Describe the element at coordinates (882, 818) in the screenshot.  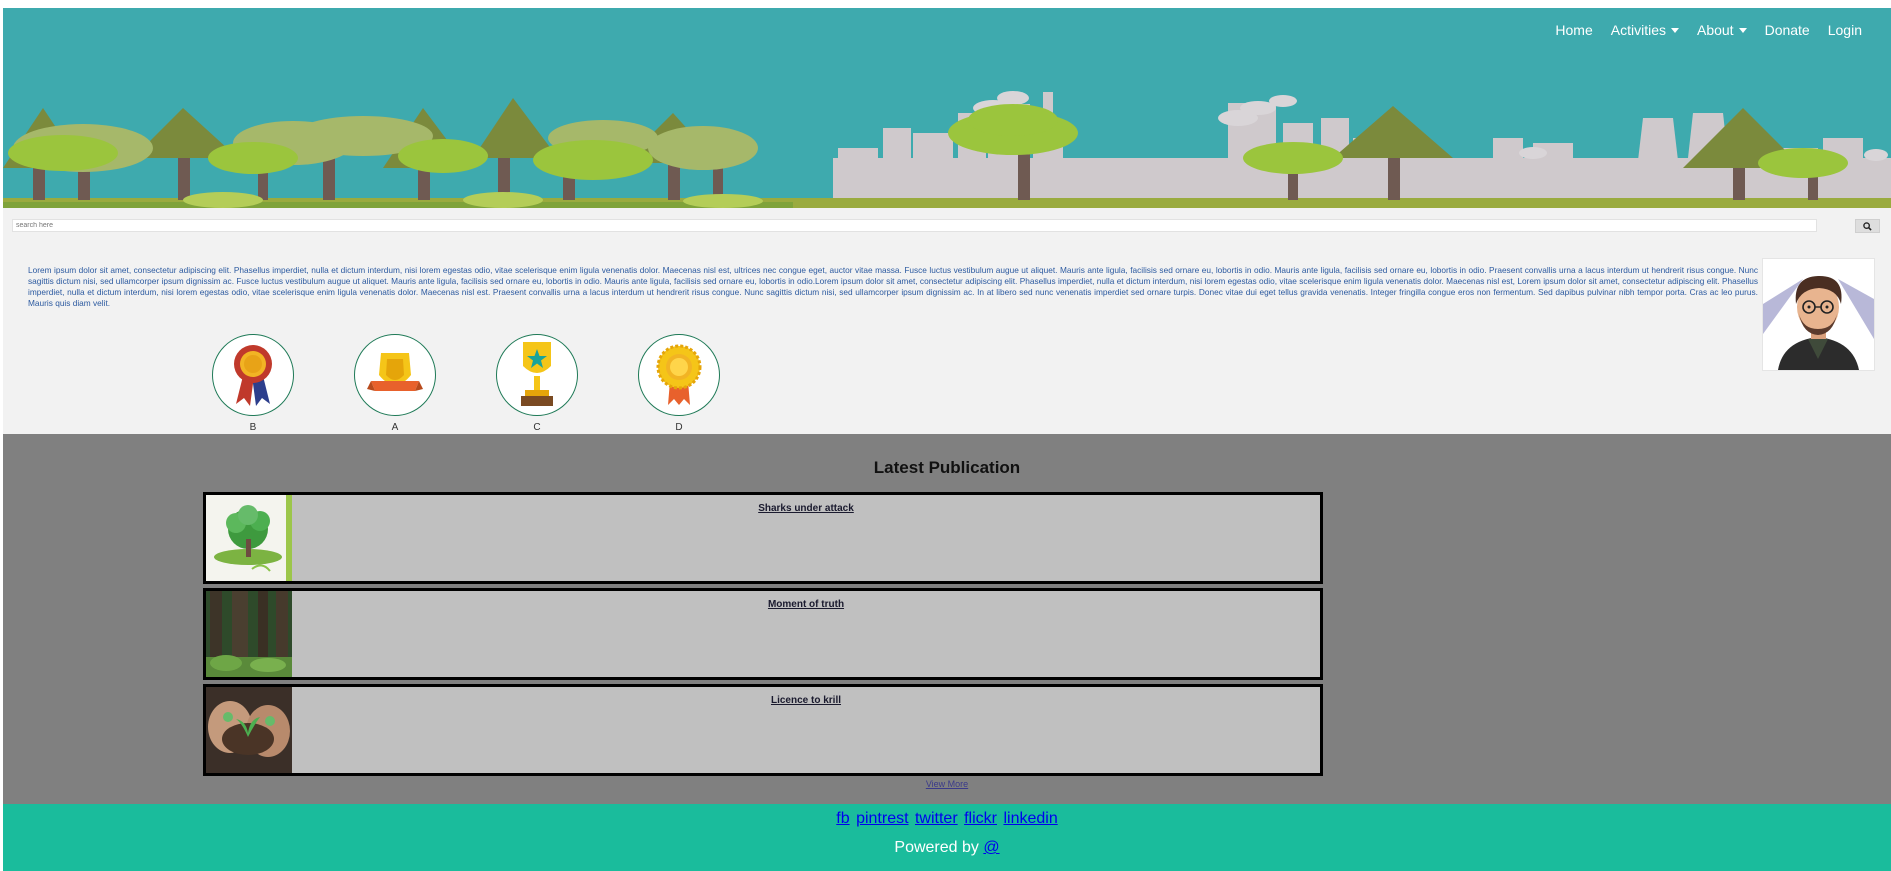
I see `footer-link-pintrest: pintrest` at that location.